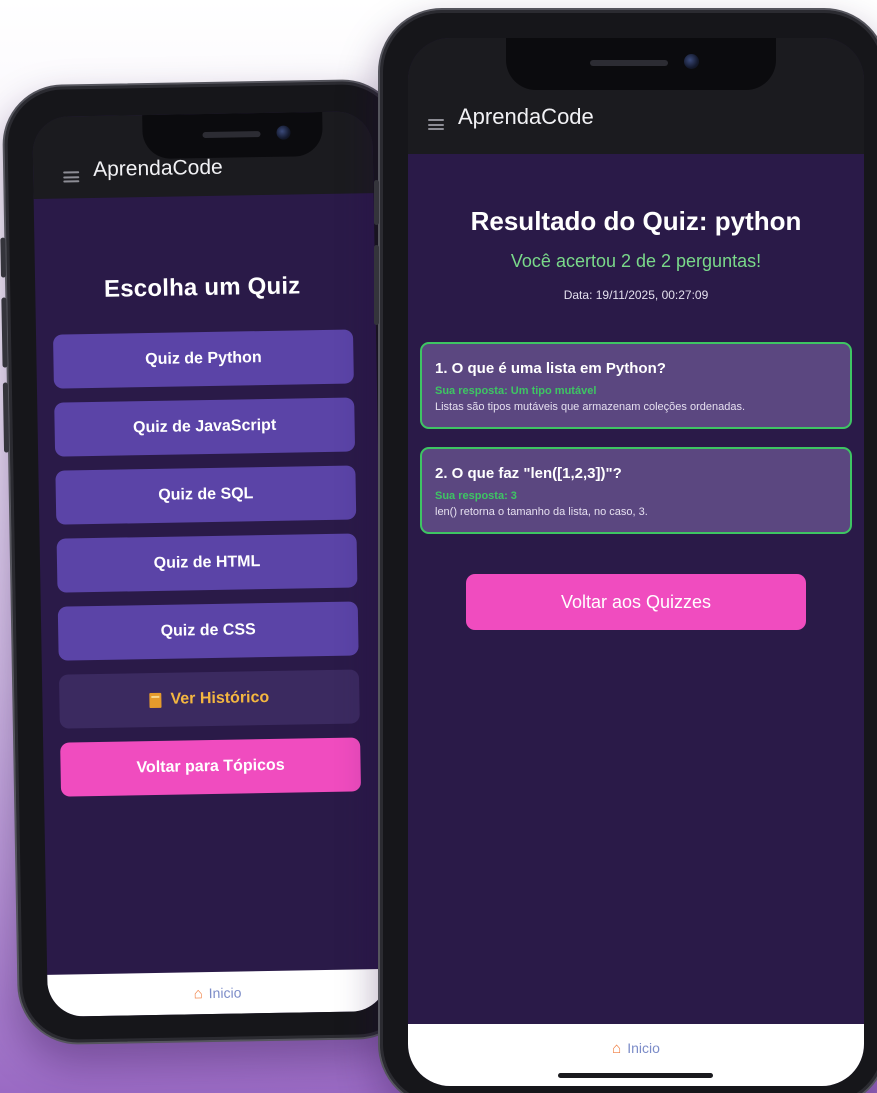 This screenshot has height=1093, width=877. Describe the element at coordinates (207, 563) in the screenshot. I see `quiz-html-button: Quiz de HTML` at that location.